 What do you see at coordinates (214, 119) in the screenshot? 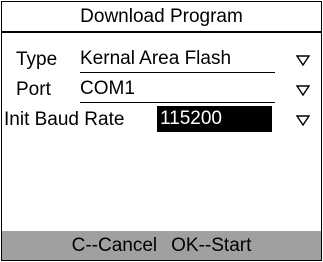
I see `baud-rate-select: 115200` at bounding box center [214, 119].